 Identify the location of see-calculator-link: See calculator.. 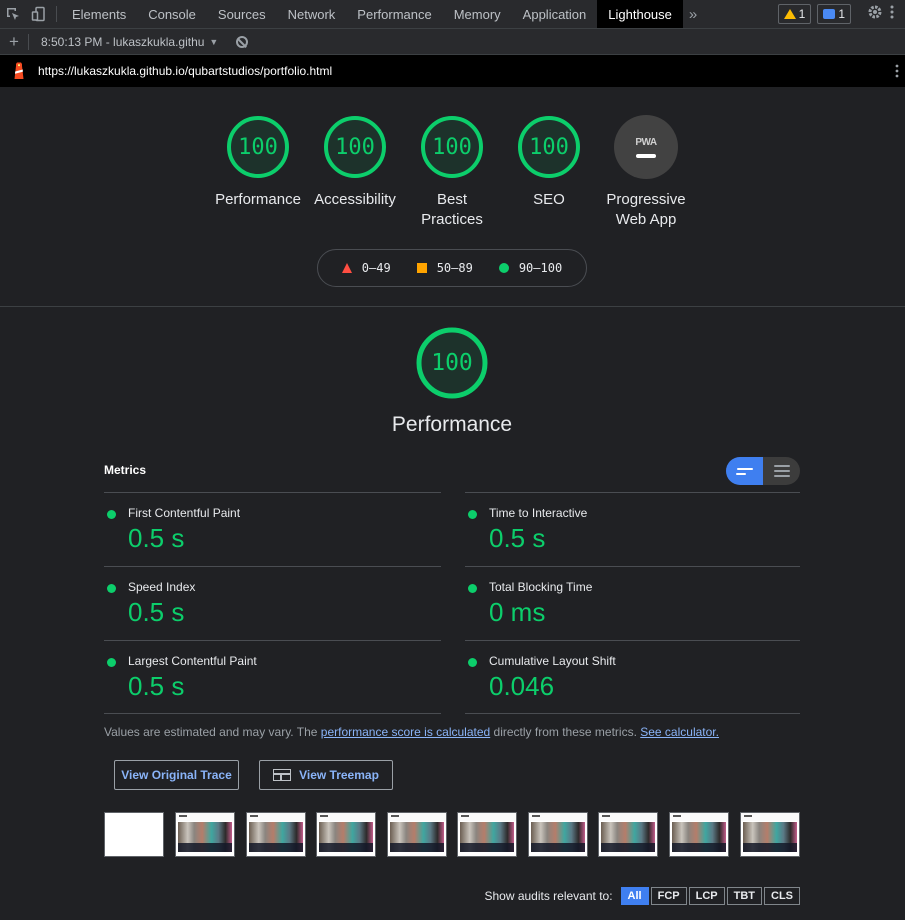
(679, 732).